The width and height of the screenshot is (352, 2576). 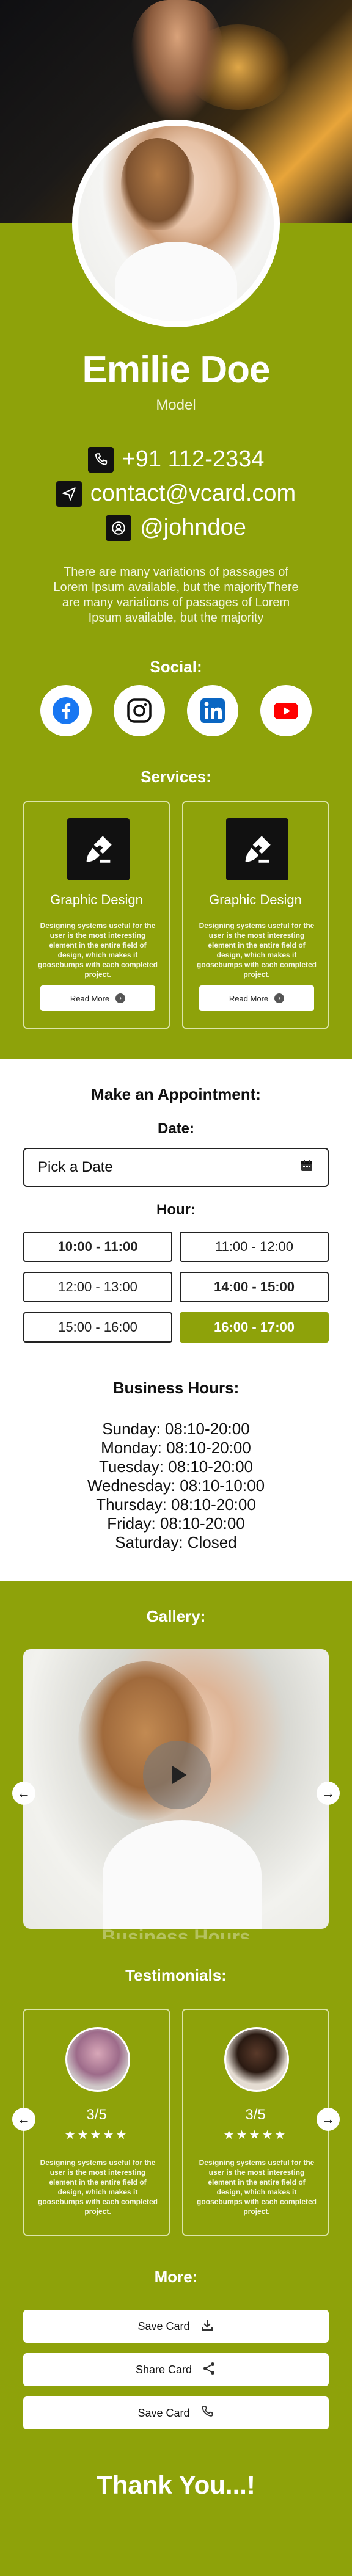 I want to click on gallery-prev-button: ←, so click(x=24, y=1793).